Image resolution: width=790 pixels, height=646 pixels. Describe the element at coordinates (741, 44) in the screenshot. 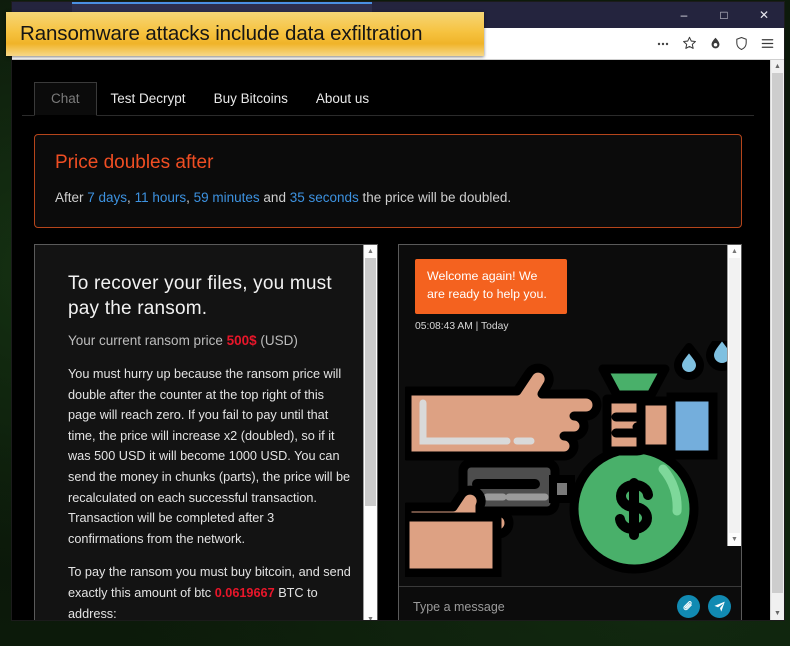

I see `shield-icon` at that location.